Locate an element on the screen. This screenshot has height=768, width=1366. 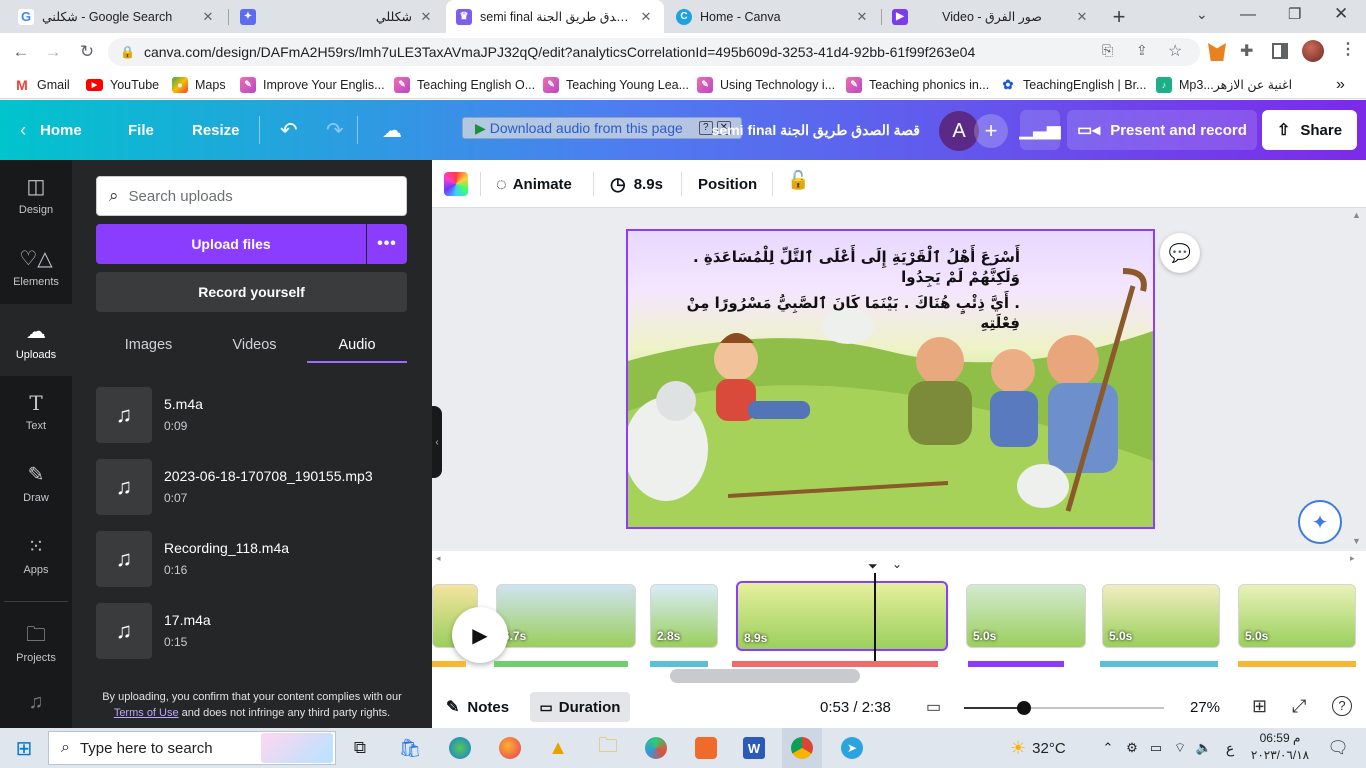
battery-icon: ▭ is located at coordinates (1156, 748).